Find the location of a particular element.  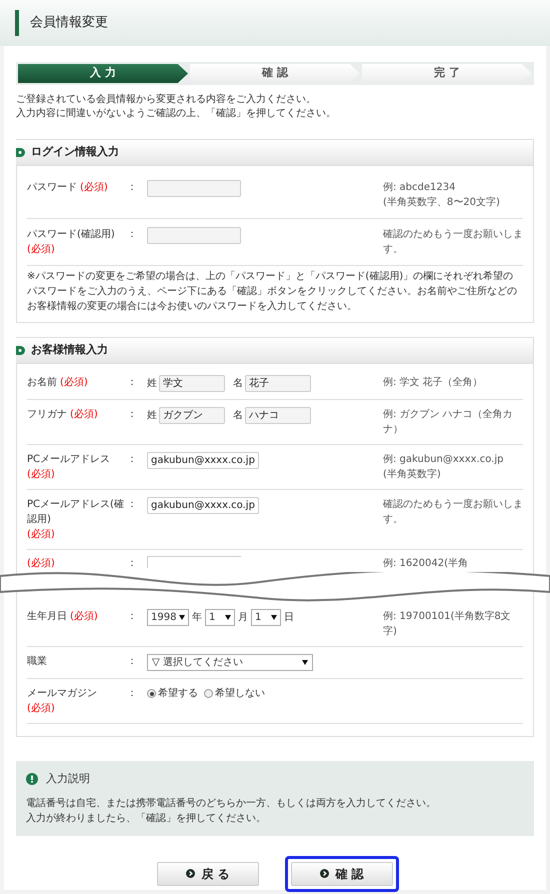

field-label: フリガナ is located at coordinates (47, 415).